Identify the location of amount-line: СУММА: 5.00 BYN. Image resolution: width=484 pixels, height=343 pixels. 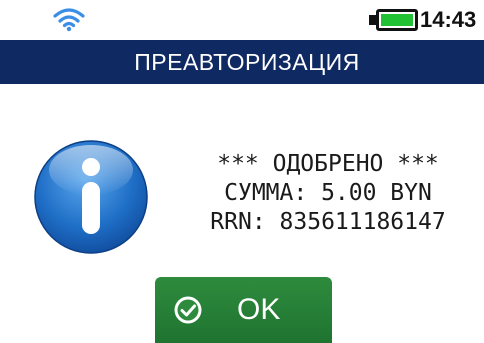
(328, 193).